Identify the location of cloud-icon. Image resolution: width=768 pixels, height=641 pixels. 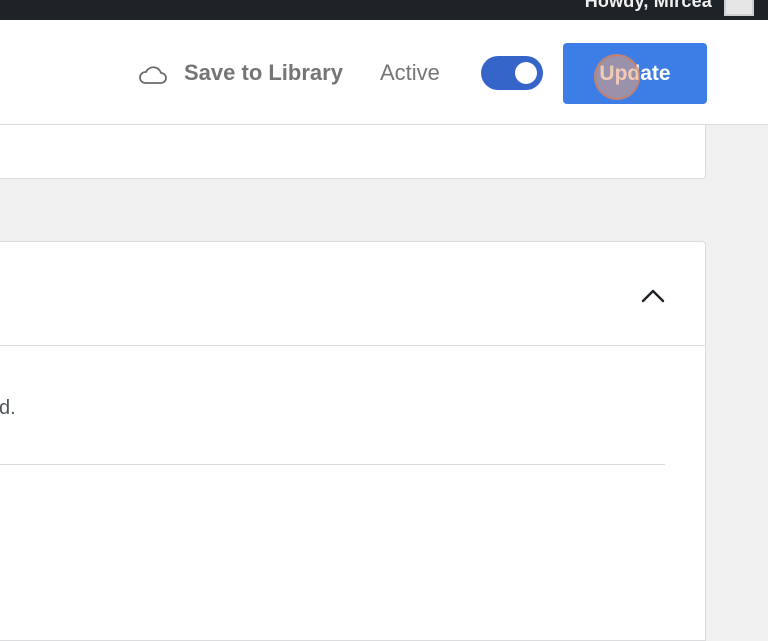
(152, 75).